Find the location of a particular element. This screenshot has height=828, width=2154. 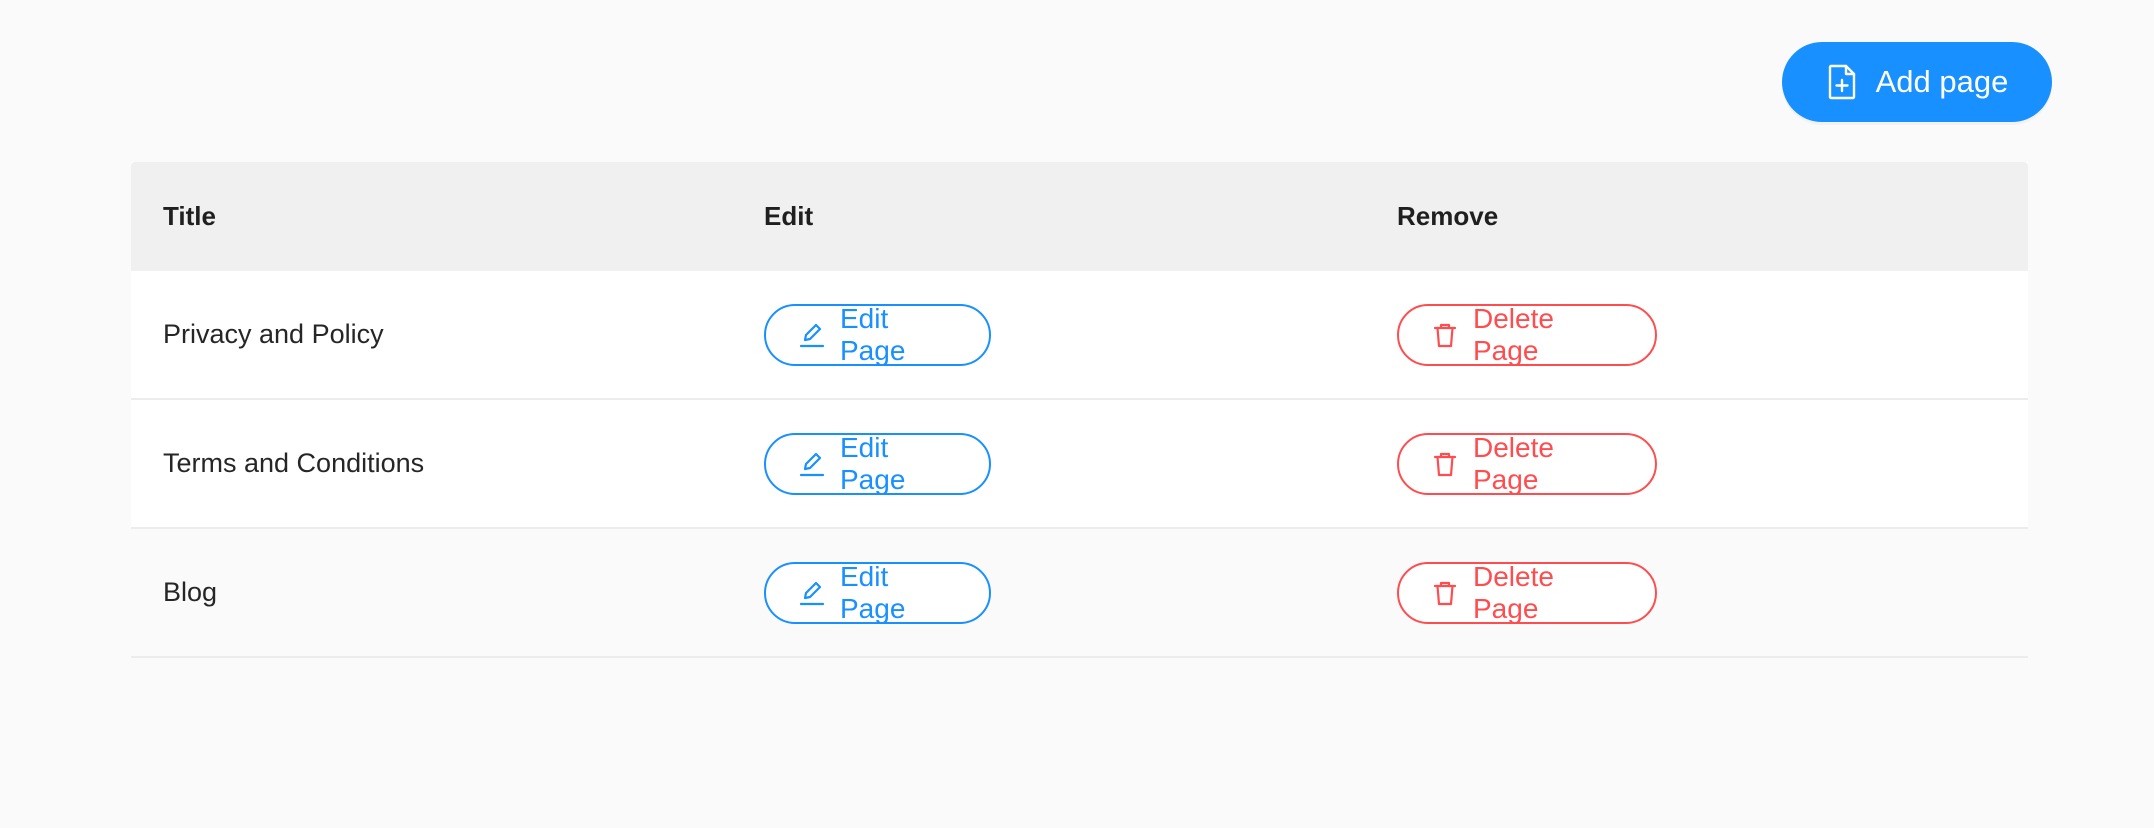

add-page-label: Add page is located at coordinates (1942, 81).